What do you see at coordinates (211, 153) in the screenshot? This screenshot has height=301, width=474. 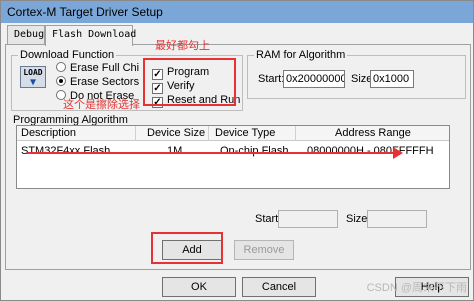 I see `arrow-line` at bounding box center [211, 153].